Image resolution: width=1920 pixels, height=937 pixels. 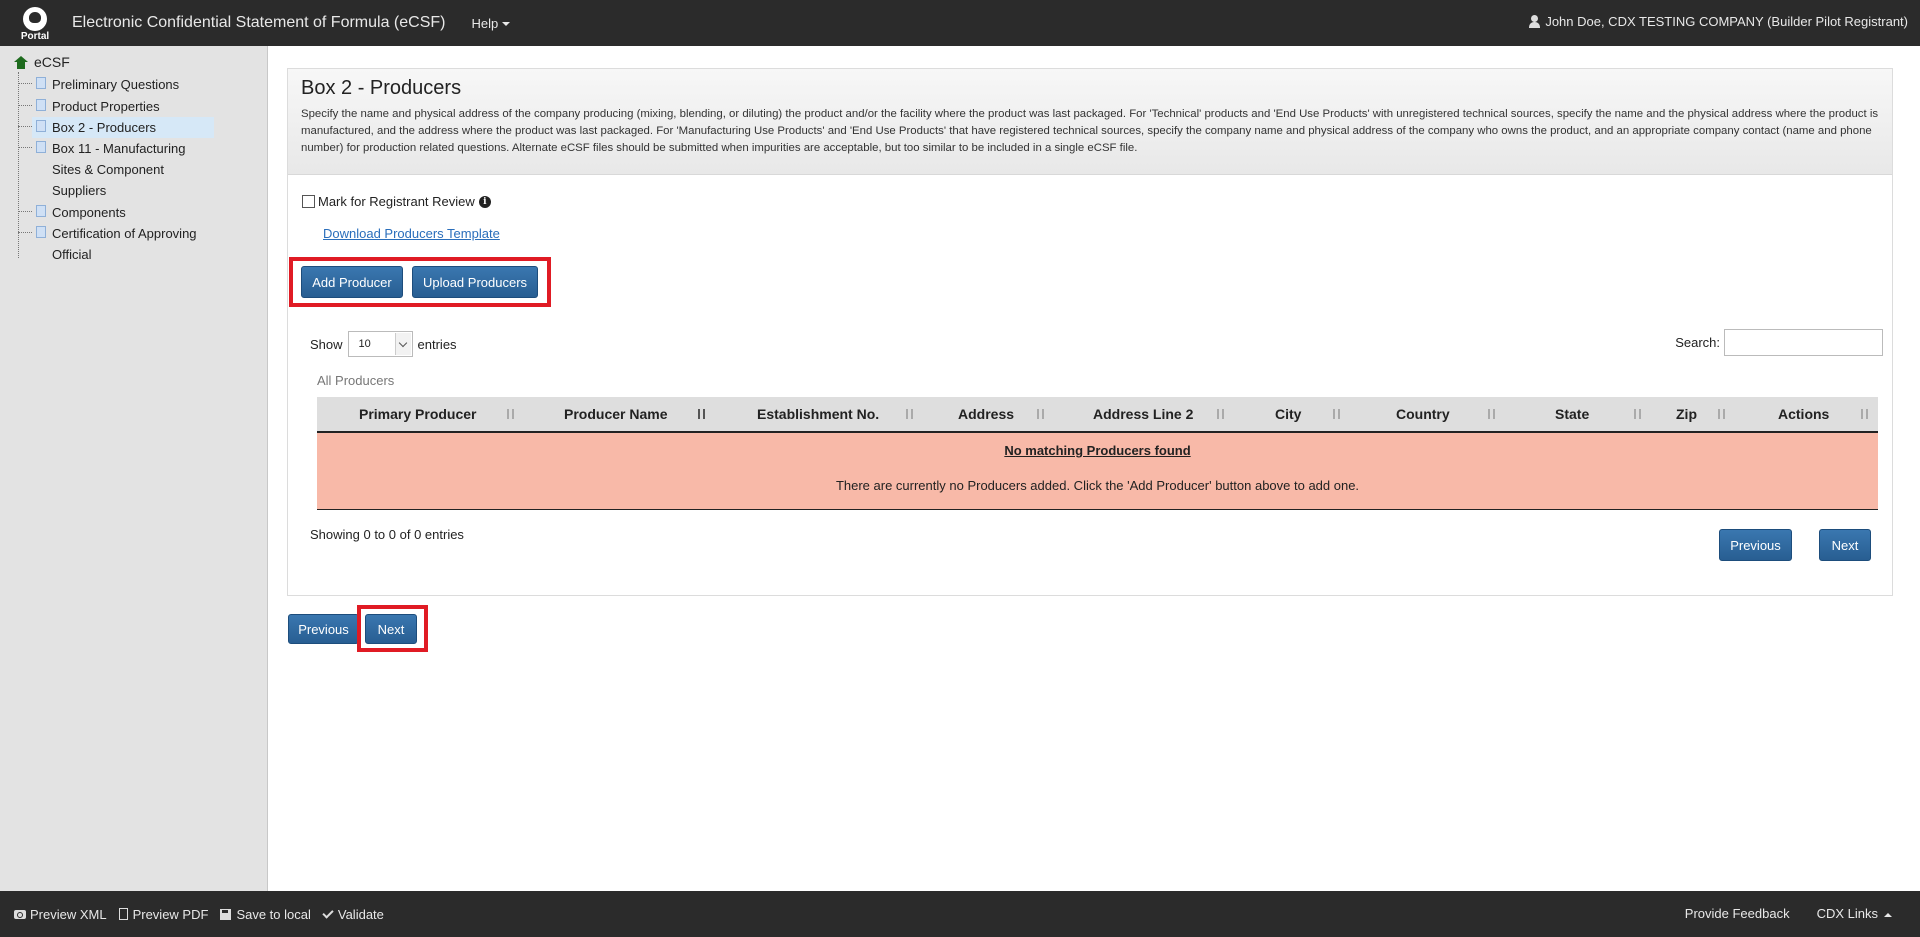 I want to click on label-line: Official, so click(x=72, y=254).